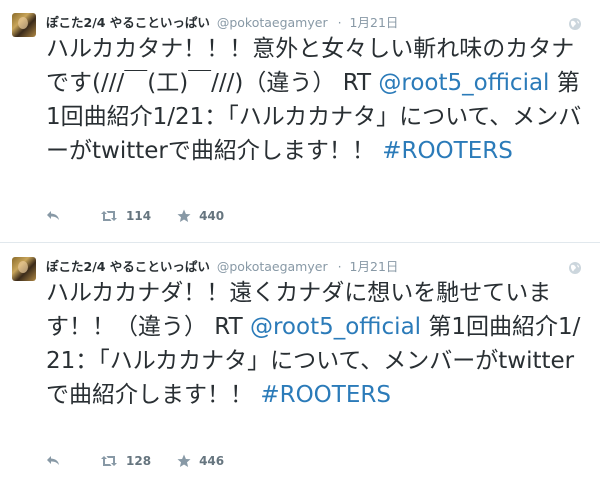 This screenshot has width=600, height=487. I want to click on retweet-button: 114, so click(125, 216).